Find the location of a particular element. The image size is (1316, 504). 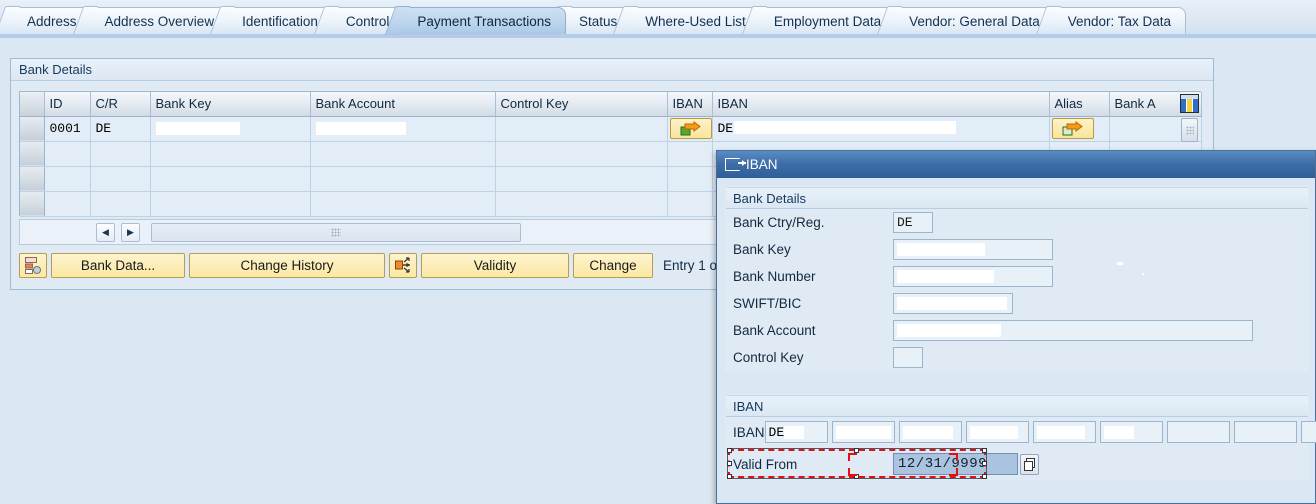

column-settings-icon is located at coordinates (1189, 103).